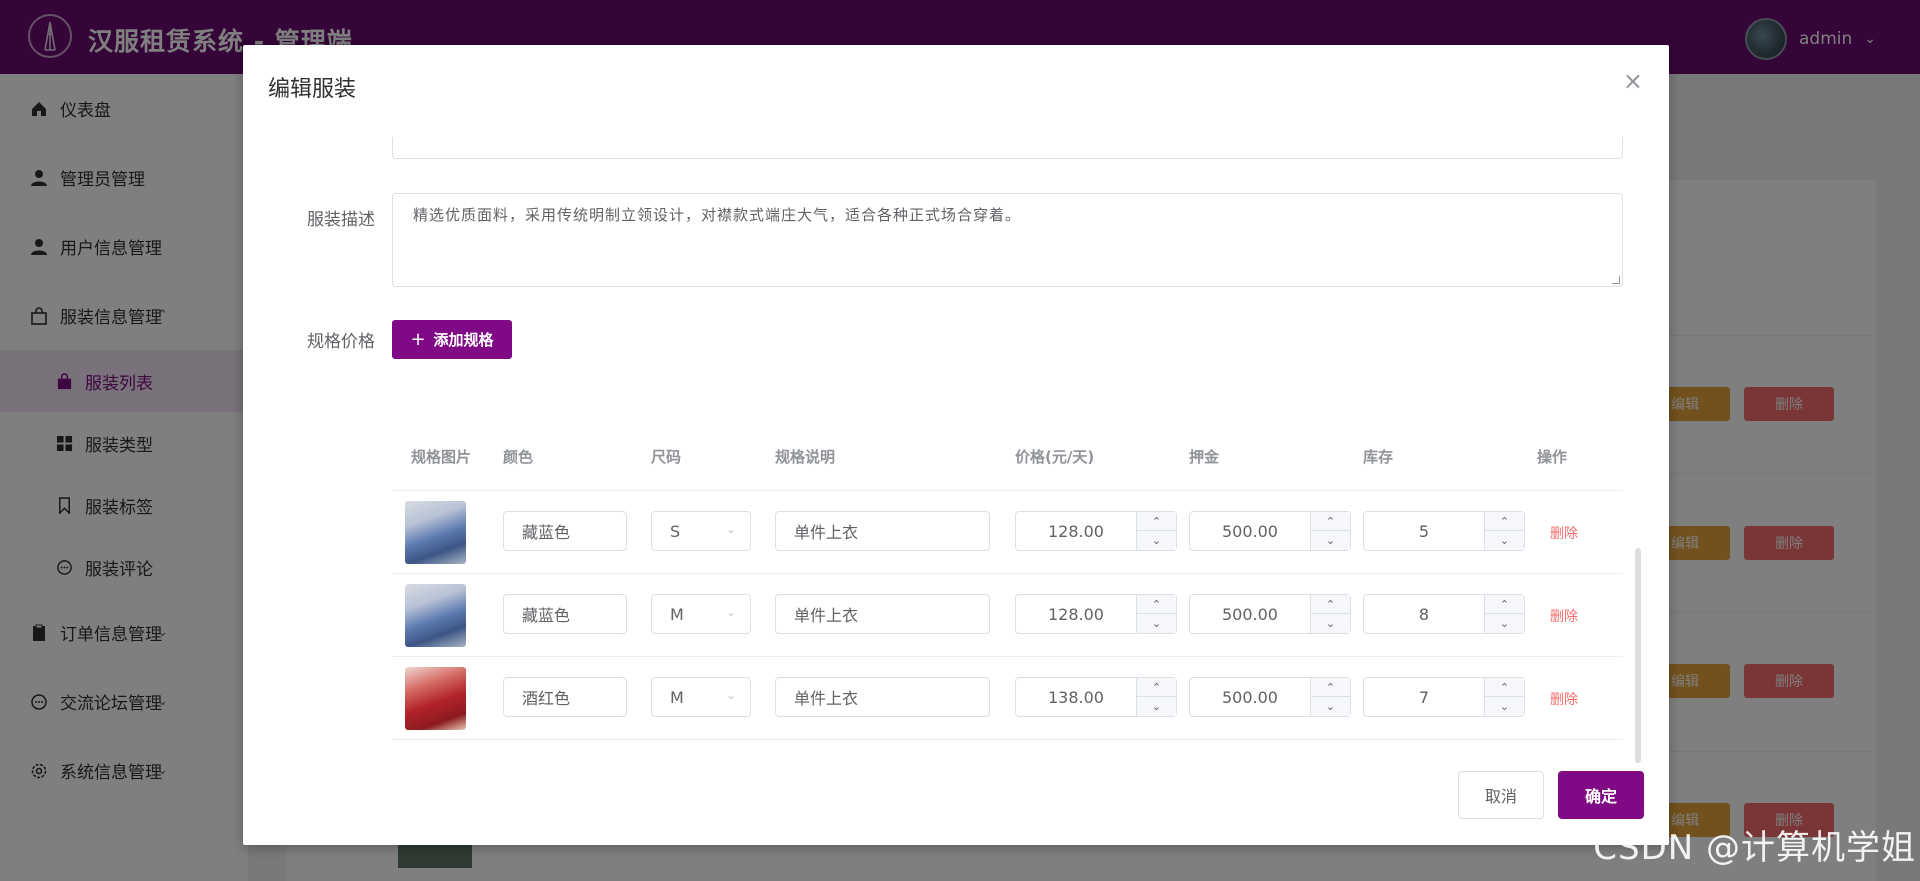  What do you see at coordinates (1378, 457) in the screenshot?
I see `column-header: 库存` at bounding box center [1378, 457].